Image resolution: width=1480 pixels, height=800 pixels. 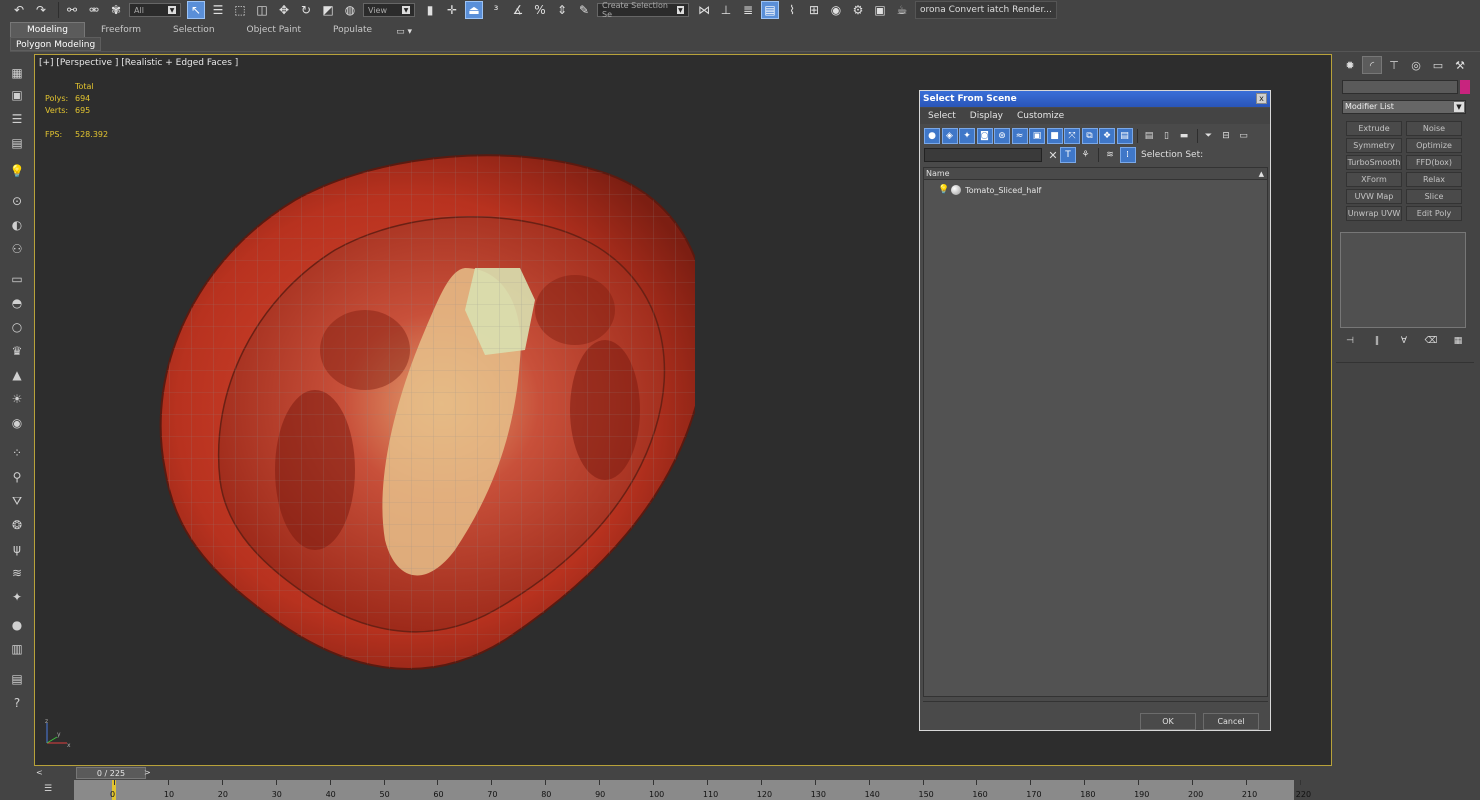 What do you see at coordinates (116, 10) in the screenshot?
I see `bind-space-warp-icon: ✾` at bounding box center [116, 10].